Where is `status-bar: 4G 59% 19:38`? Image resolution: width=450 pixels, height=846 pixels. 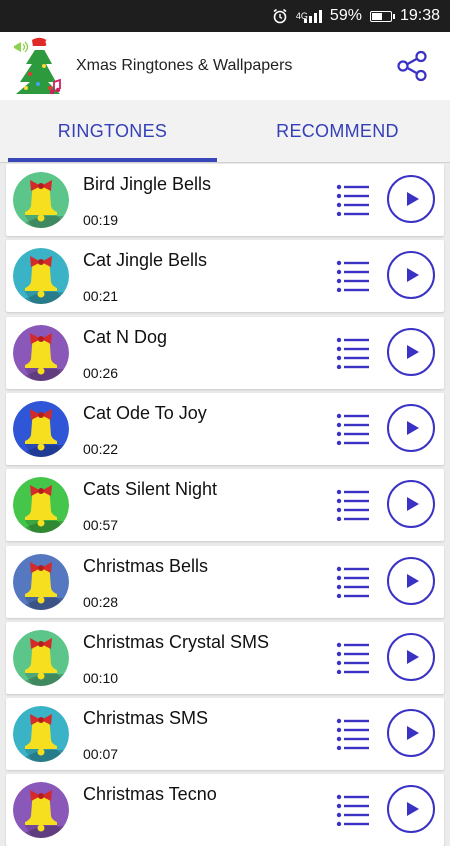 status-bar: 4G 59% 19:38 is located at coordinates (225, 16).